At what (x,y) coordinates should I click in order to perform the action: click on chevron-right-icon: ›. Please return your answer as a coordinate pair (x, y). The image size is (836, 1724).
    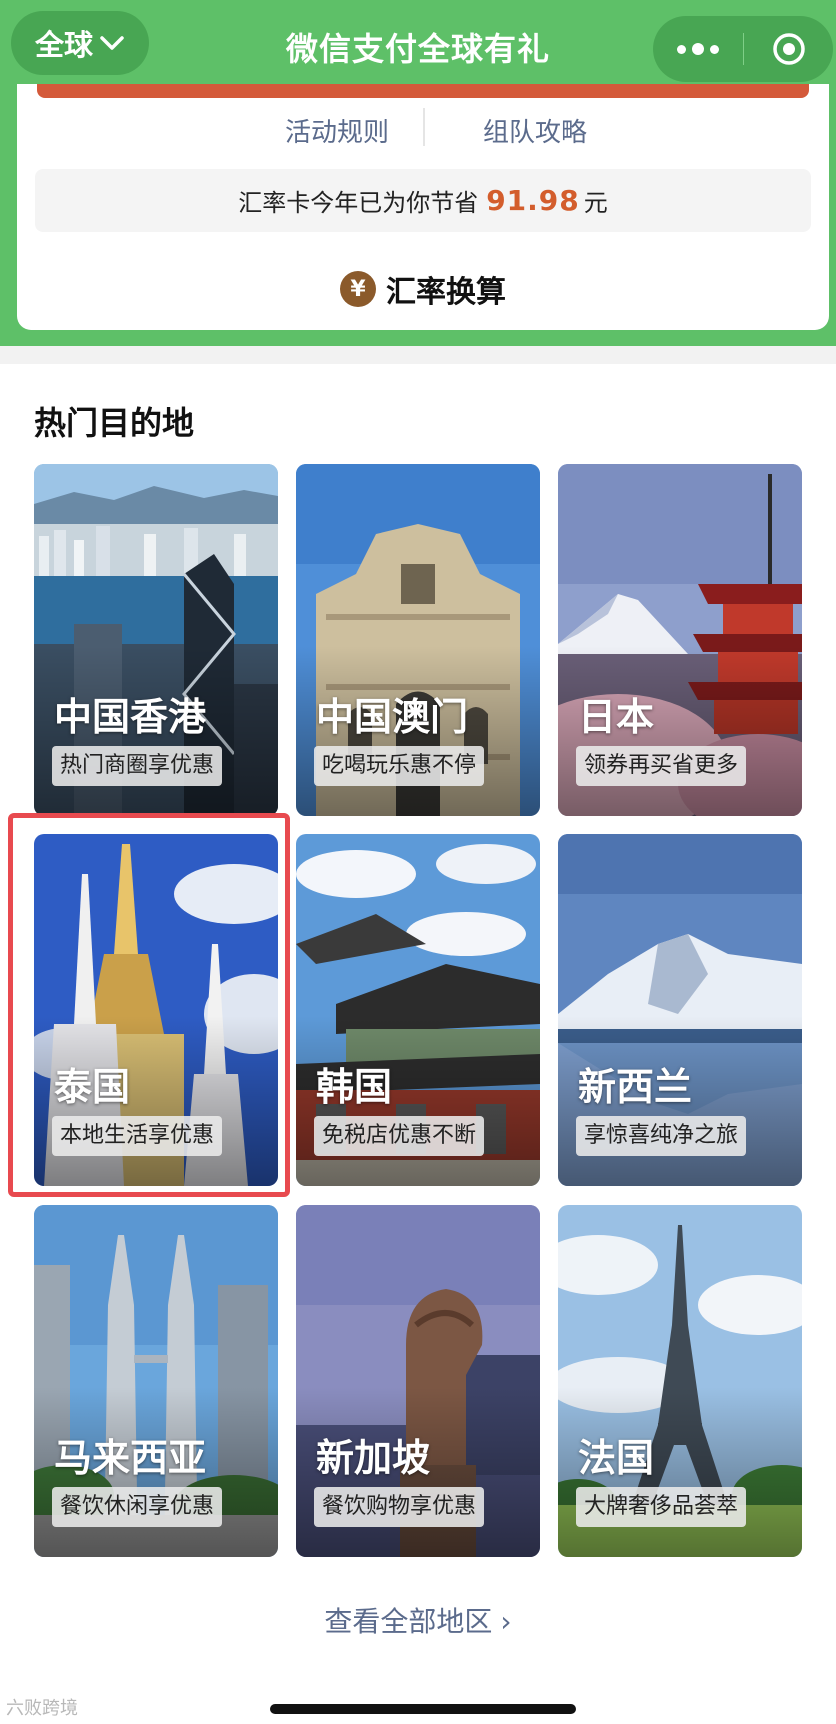
    Looking at the image, I should click on (506, 1621).